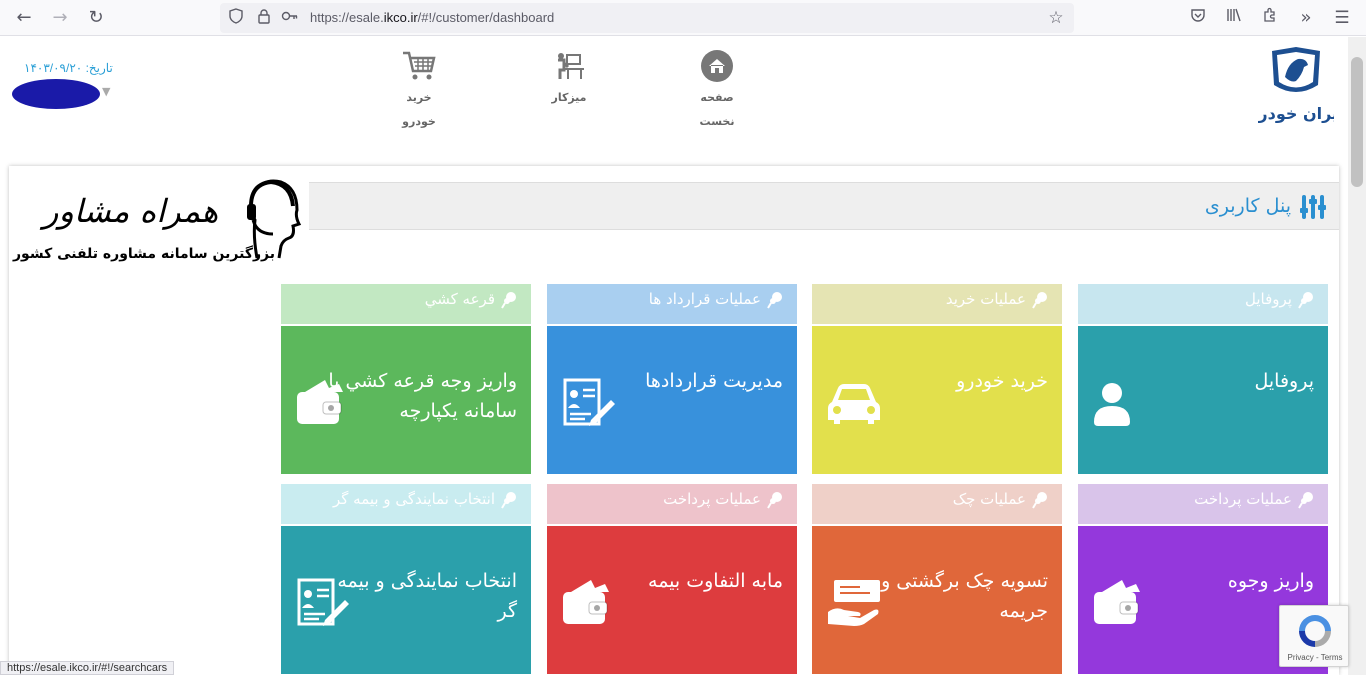 Image resolution: width=1366 pixels, height=675 pixels. I want to click on logo-text: ایران خودرو, so click(1296, 113).